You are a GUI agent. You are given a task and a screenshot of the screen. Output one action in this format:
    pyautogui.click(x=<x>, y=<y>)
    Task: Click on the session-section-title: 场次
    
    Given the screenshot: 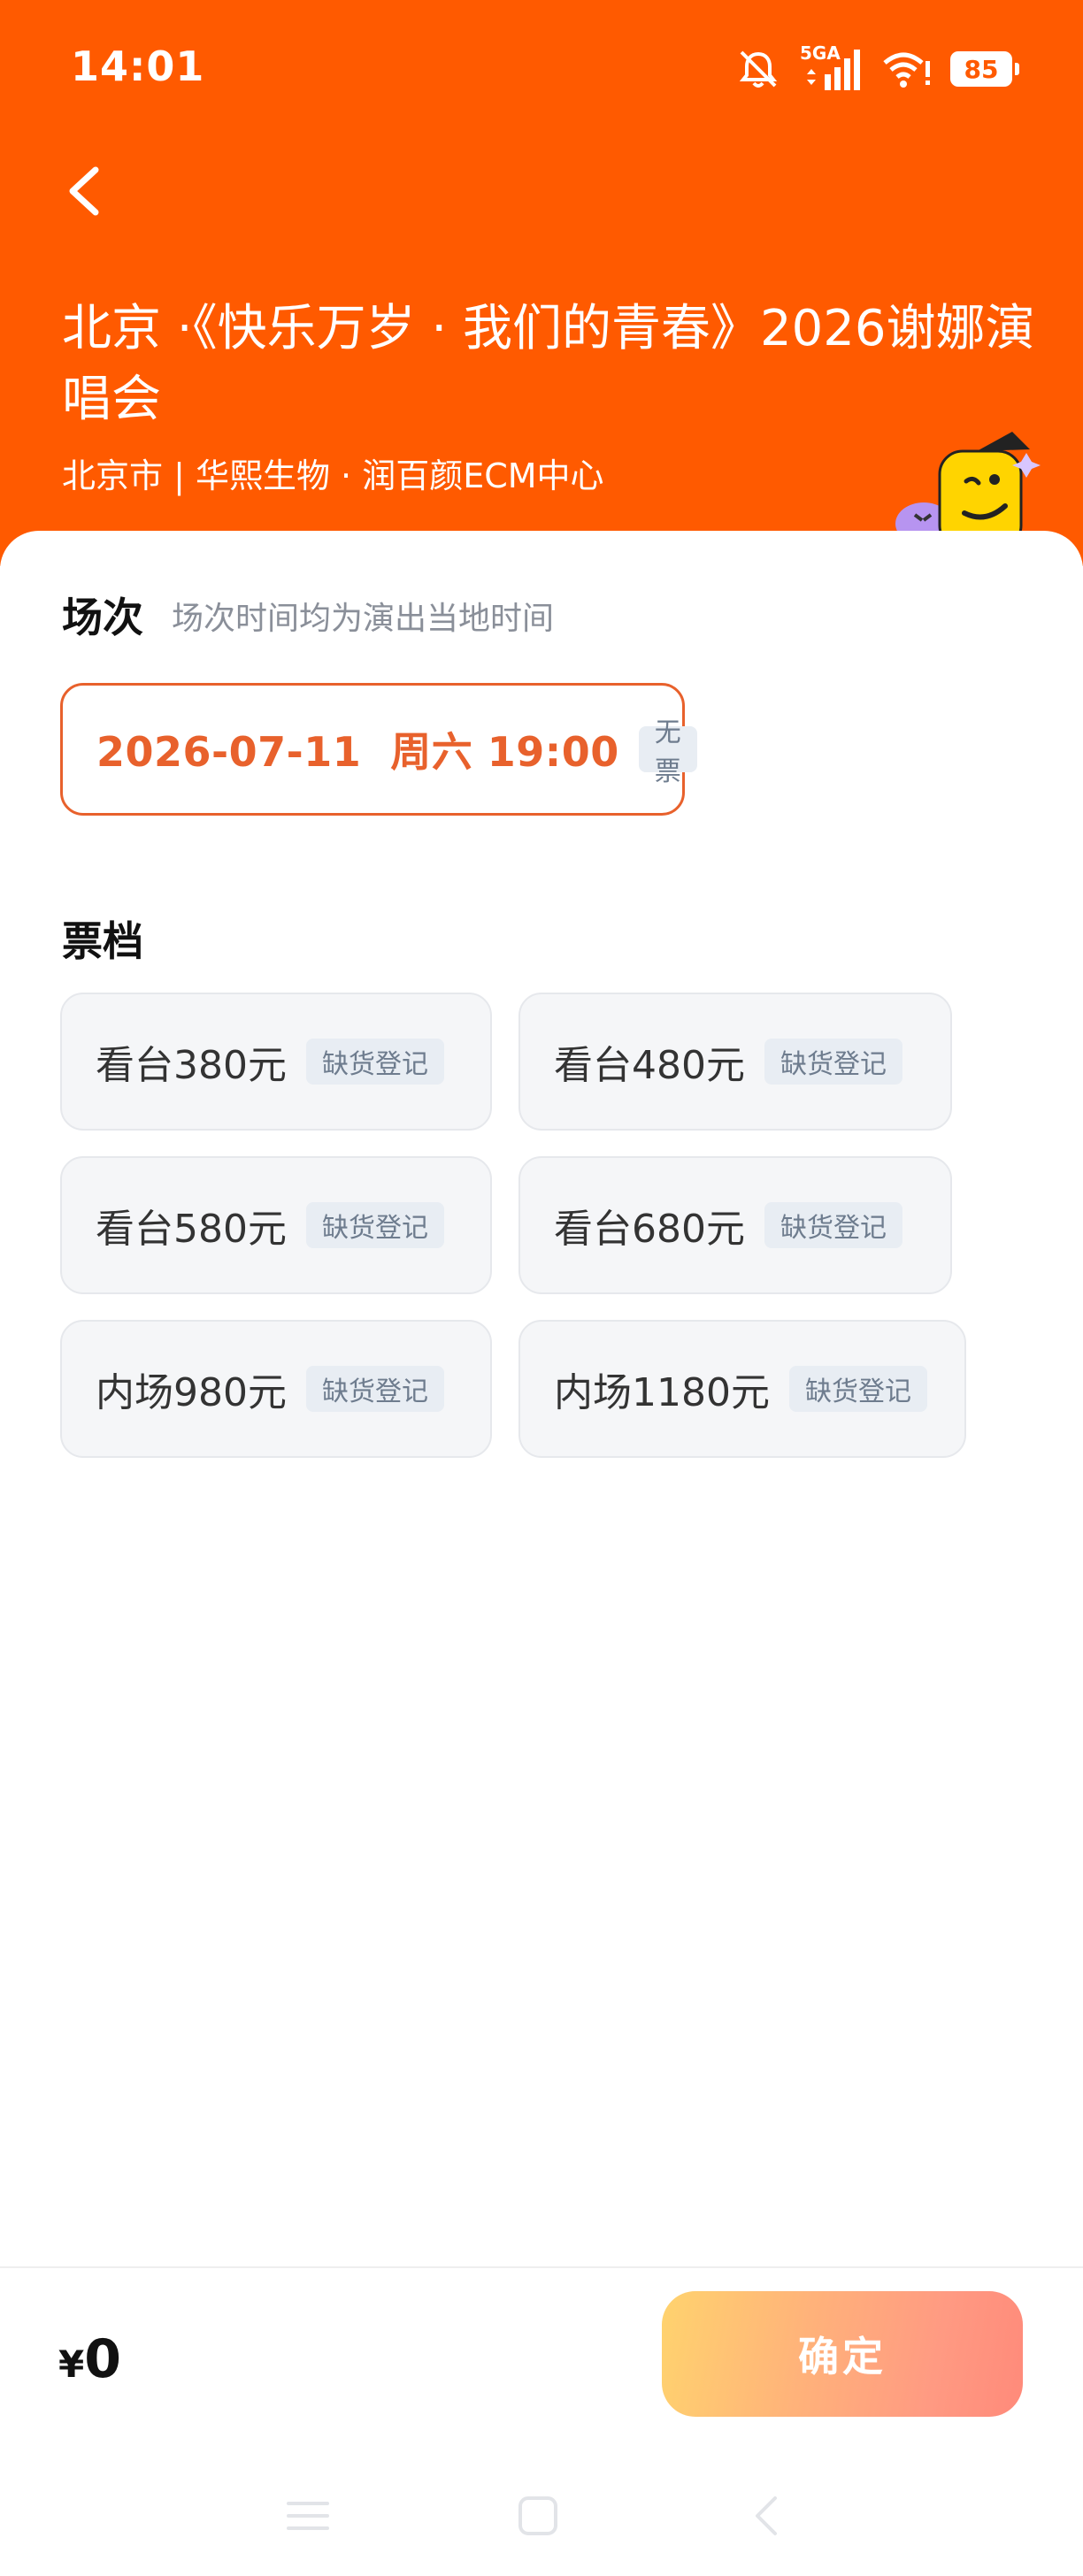 What is the action you would take?
    pyautogui.click(x=102, y=617)
    